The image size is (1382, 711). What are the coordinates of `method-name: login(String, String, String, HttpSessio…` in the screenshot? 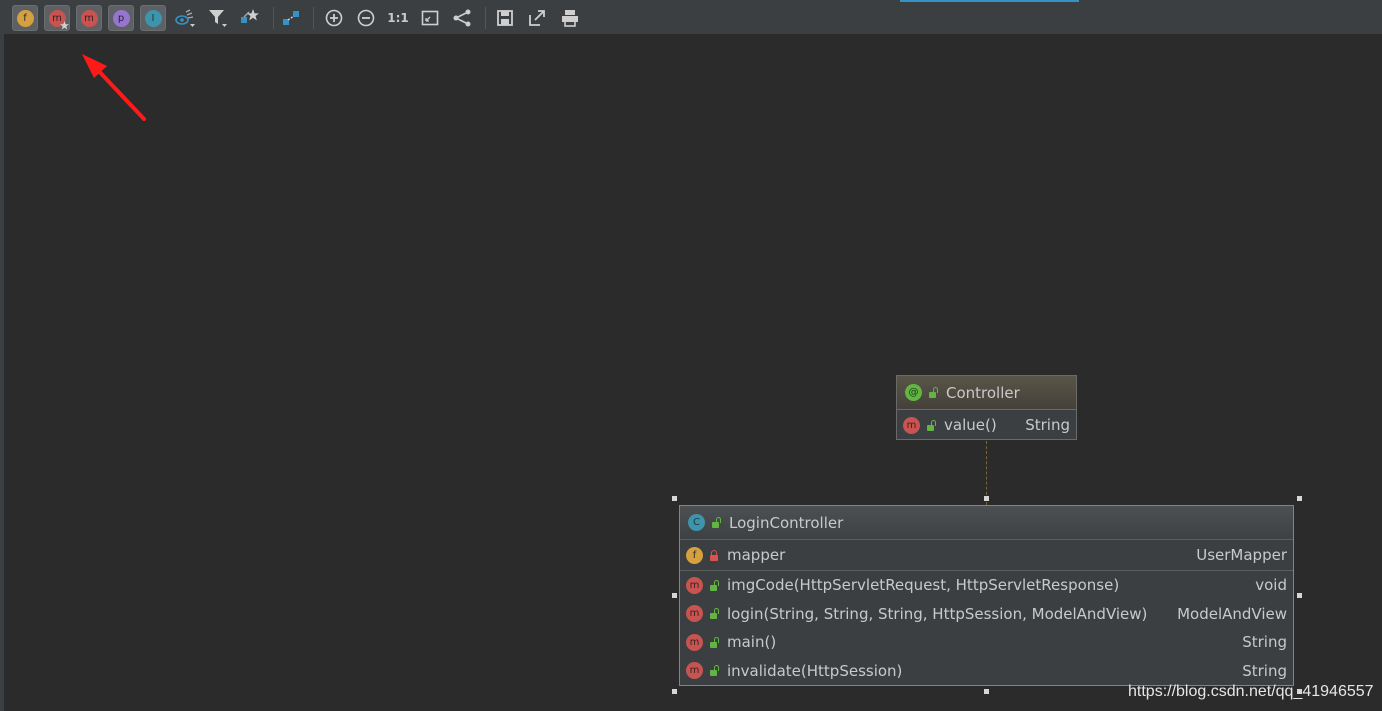 It's located at (937, 613).